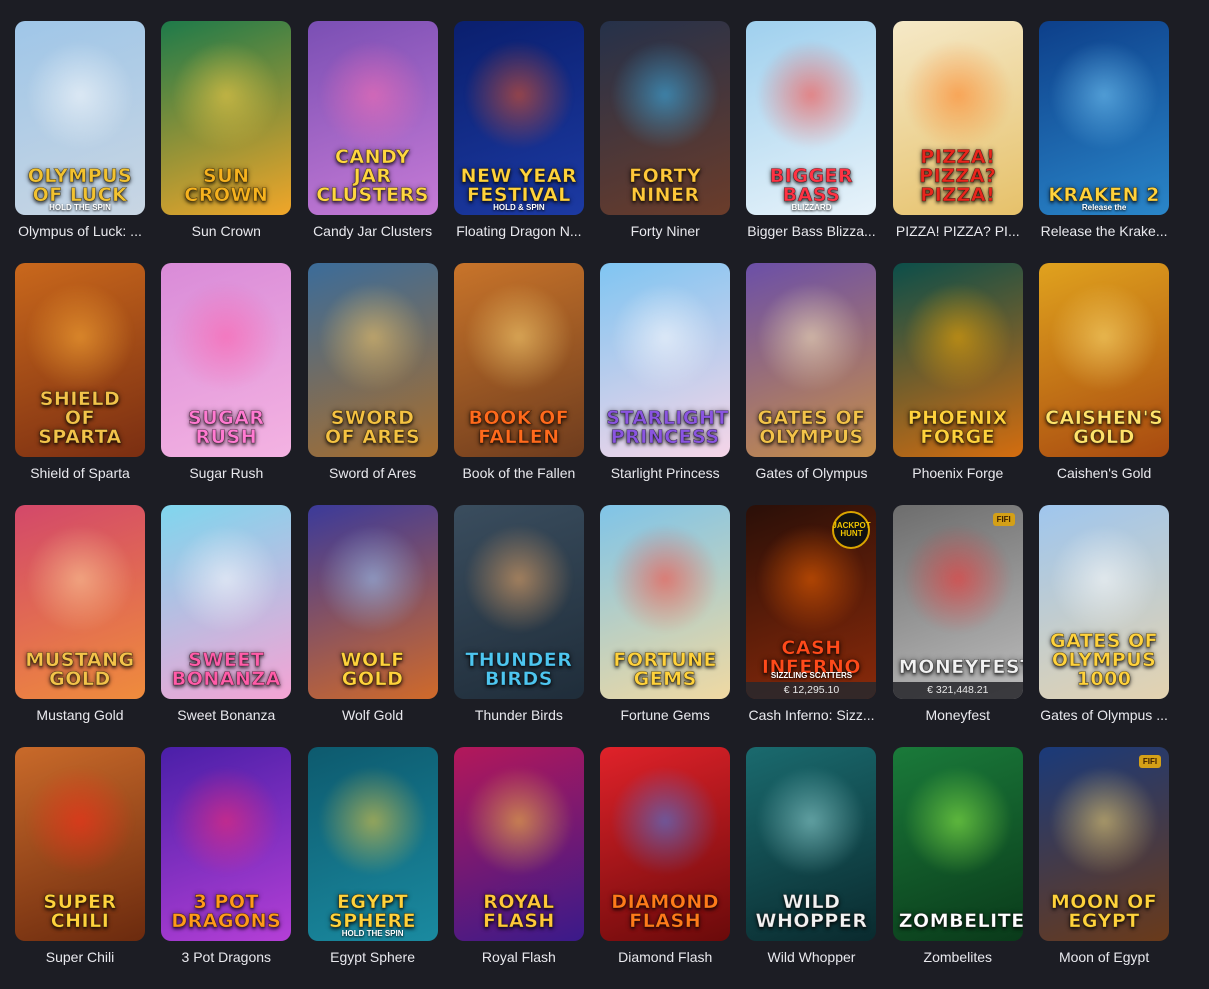  What do you see at coordinates (226, 473) in the screenshot?
I see `game-title: Sugar Rush` at bounding box center [226, 473].